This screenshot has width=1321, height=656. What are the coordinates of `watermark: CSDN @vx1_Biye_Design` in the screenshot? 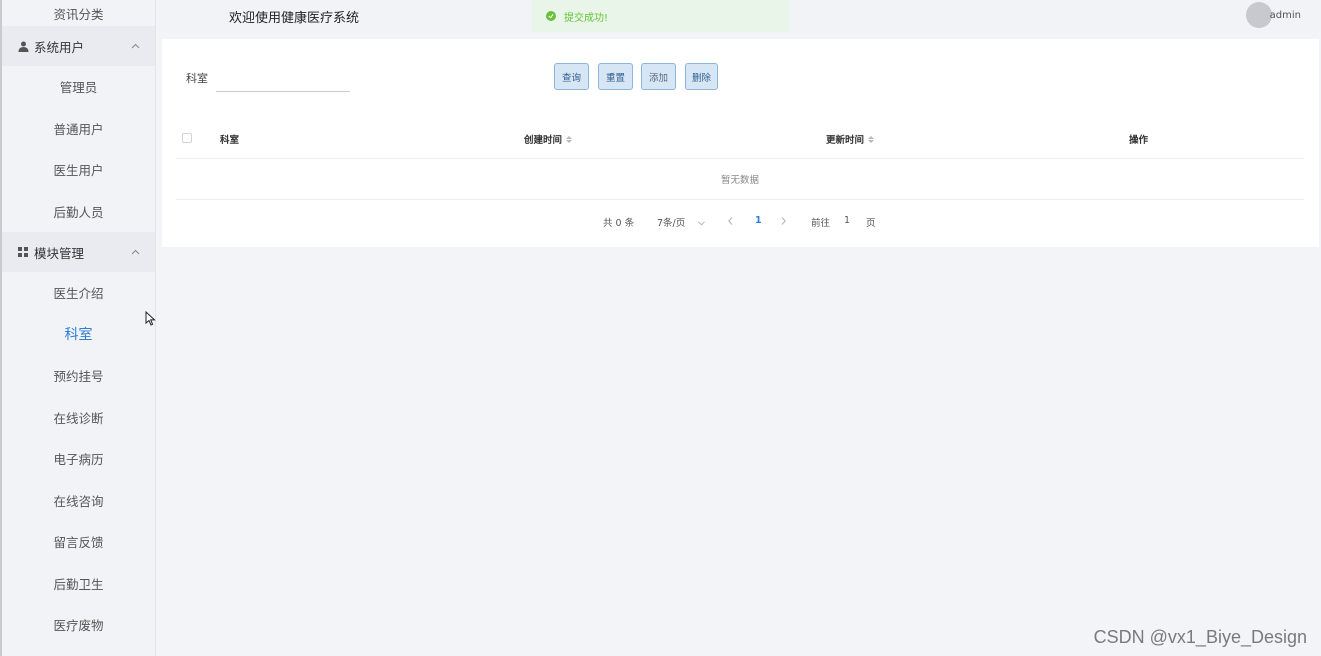 It's located at (1200, 637).